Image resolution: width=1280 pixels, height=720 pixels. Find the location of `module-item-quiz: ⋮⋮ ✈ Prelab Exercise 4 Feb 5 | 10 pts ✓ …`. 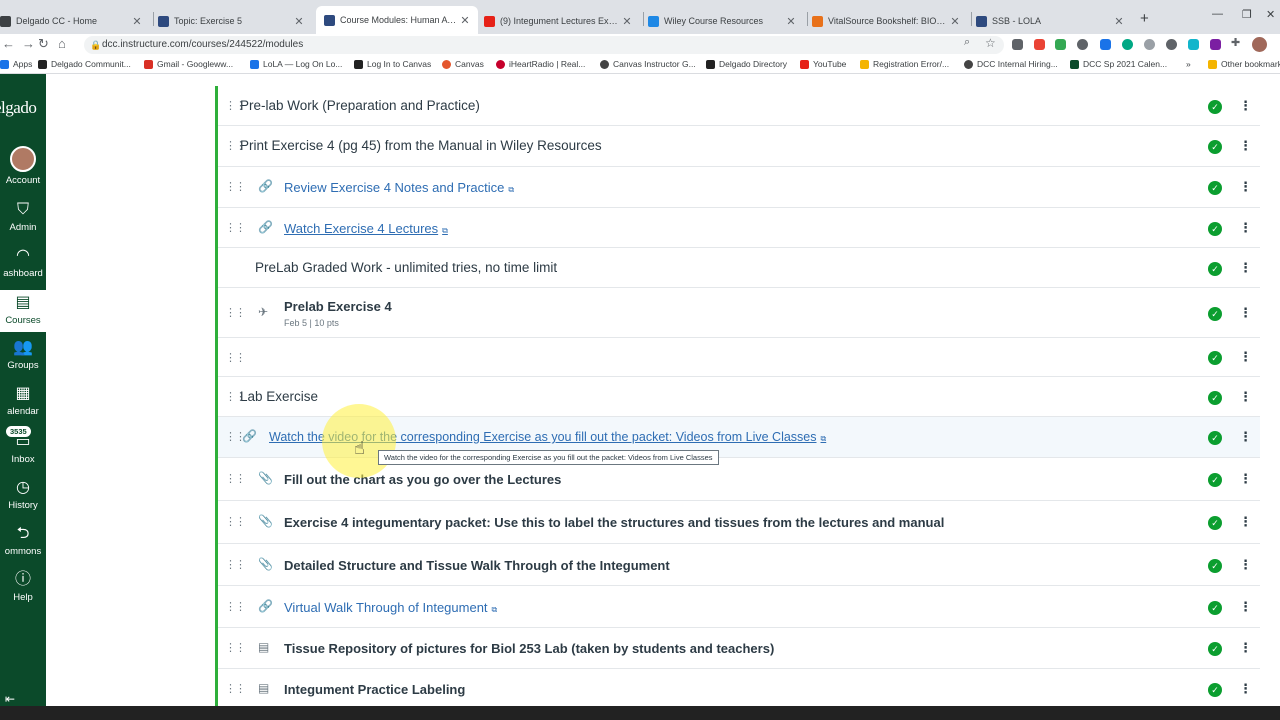

module-item-quiz: ⋮⋮ ✈ Prelab Exercise 4 Feb 5 | 10 pts ✓ … is located at coordinates (739, 313).